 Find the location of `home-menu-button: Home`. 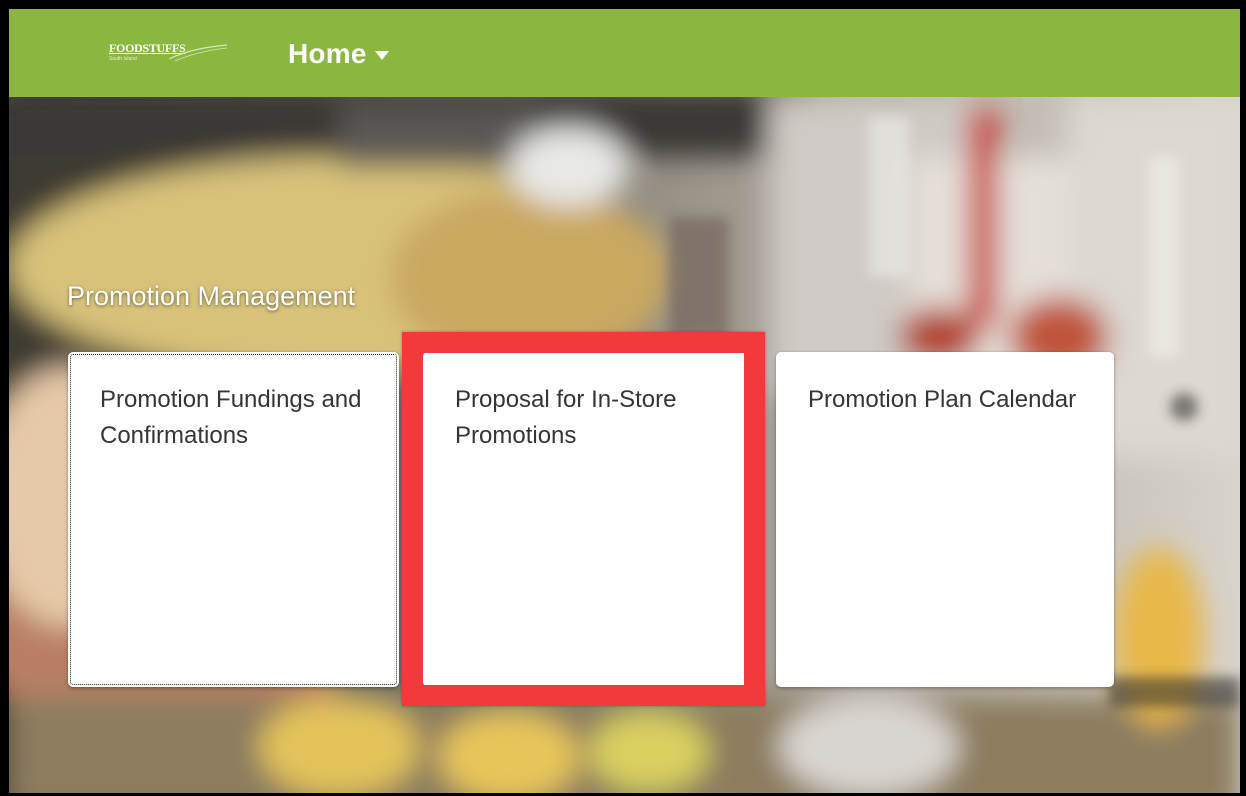

home-menu-button: Home is located at coordinates (338, 53).